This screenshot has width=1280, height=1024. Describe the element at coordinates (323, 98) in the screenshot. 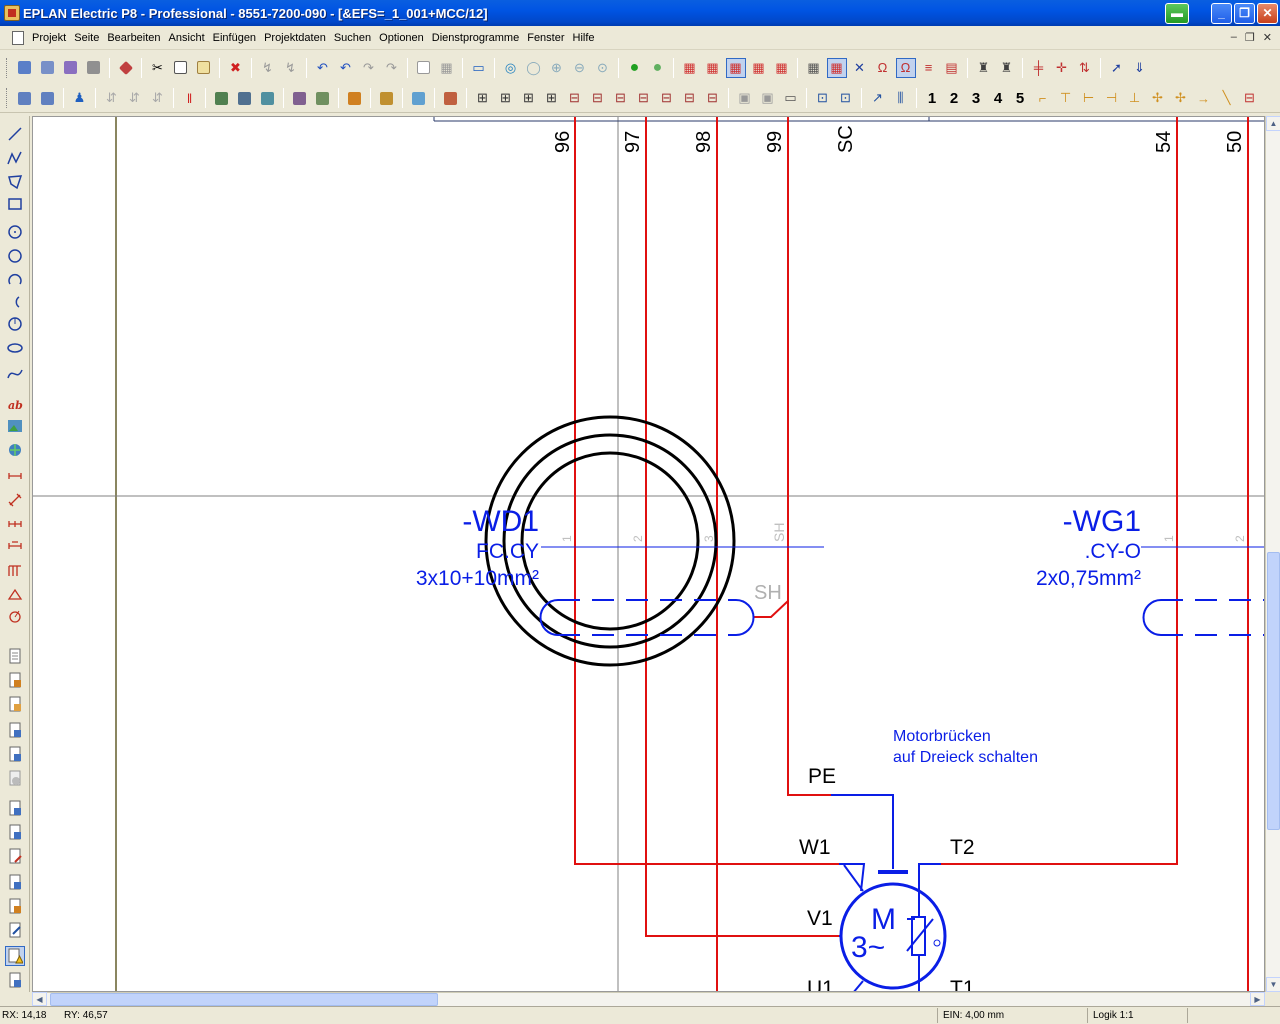

I see `structure-e-icon` at that location.